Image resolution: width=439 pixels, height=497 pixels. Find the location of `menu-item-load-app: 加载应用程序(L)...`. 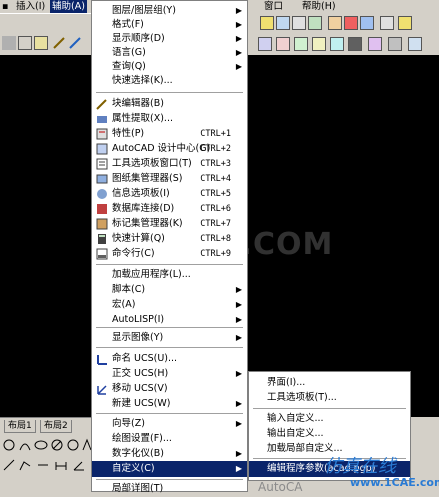

menu-item-load-app: 加载应用程序(L)... is located at coordinates (169, 275).